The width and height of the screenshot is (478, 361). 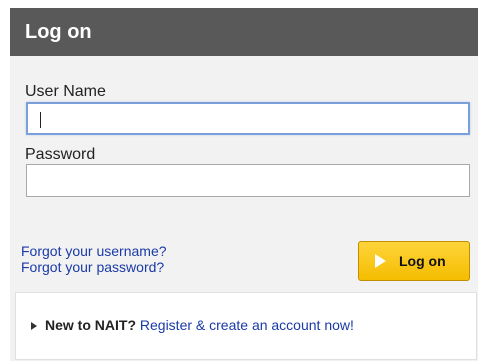 What do you see at coordinates (248, 180) in the screenshot?
I see `password-input` at bounding box center [248, 180].